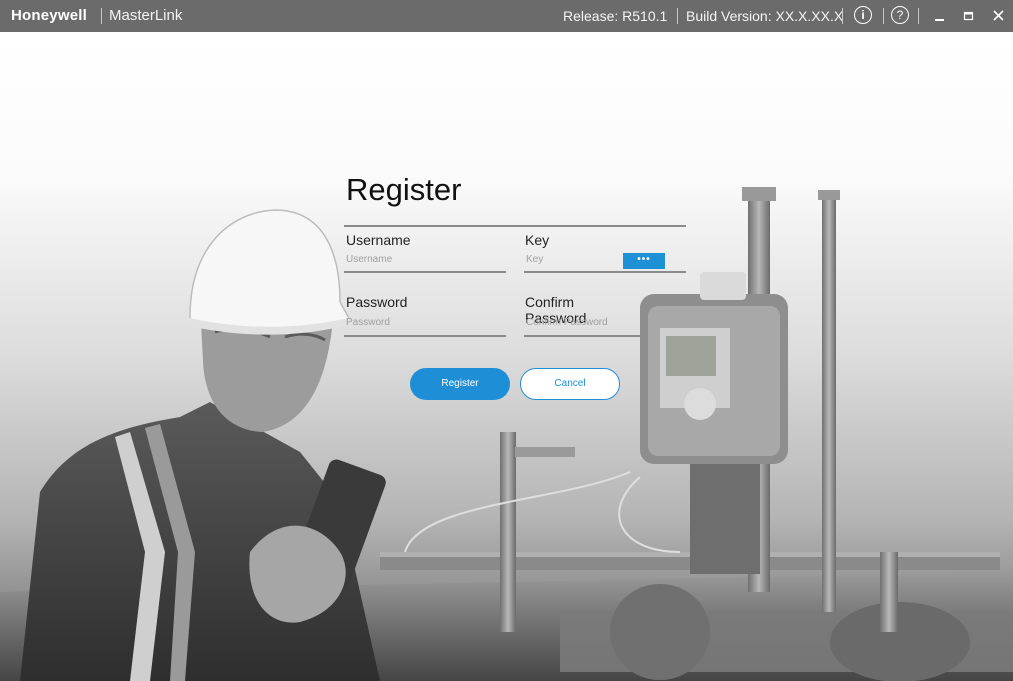 The height and width of the screenshot is (681, 1013). Describe the element at coordinates (404, 189) in the screenshot. I see `page-title: Register` at that location.